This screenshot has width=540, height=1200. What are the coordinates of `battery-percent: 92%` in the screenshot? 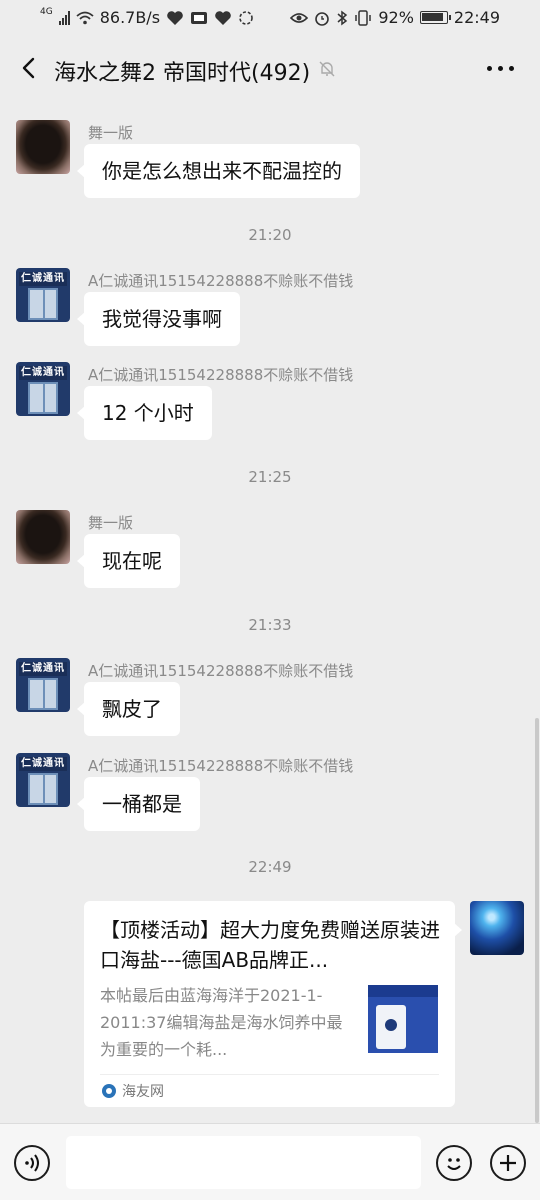 It's located at (396, 17).